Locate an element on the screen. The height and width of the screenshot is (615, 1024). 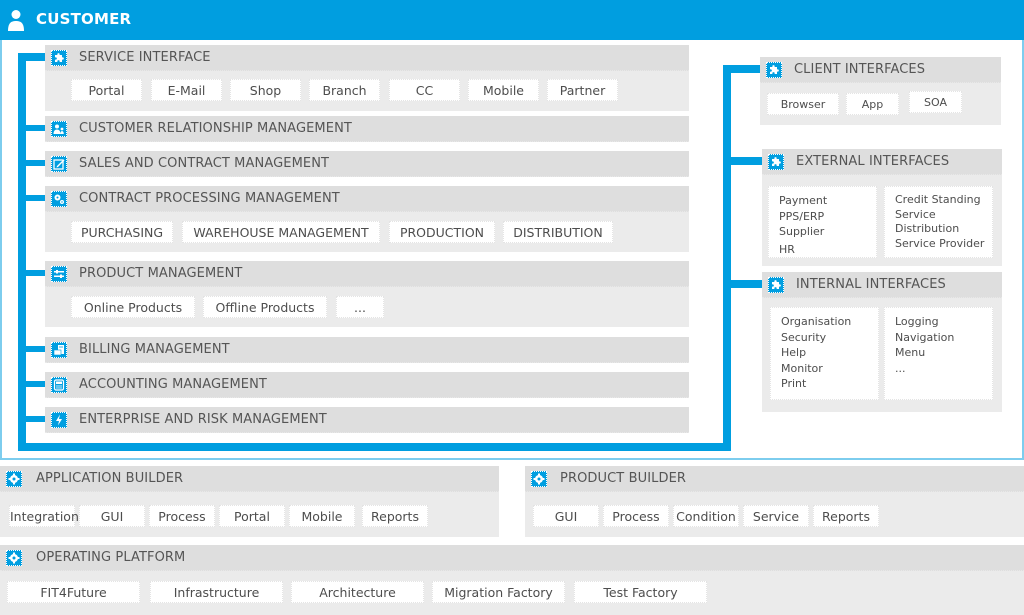
list-item: Credit Standing is located at coordinates (938, 199).